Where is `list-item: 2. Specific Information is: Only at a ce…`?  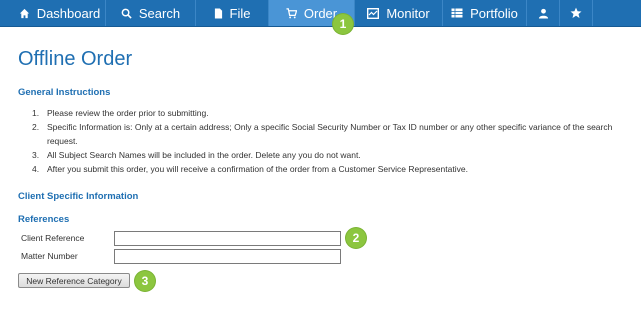 list-item: 2. Specific Information is: Only at a ce… is located at coordinates (322, 134).